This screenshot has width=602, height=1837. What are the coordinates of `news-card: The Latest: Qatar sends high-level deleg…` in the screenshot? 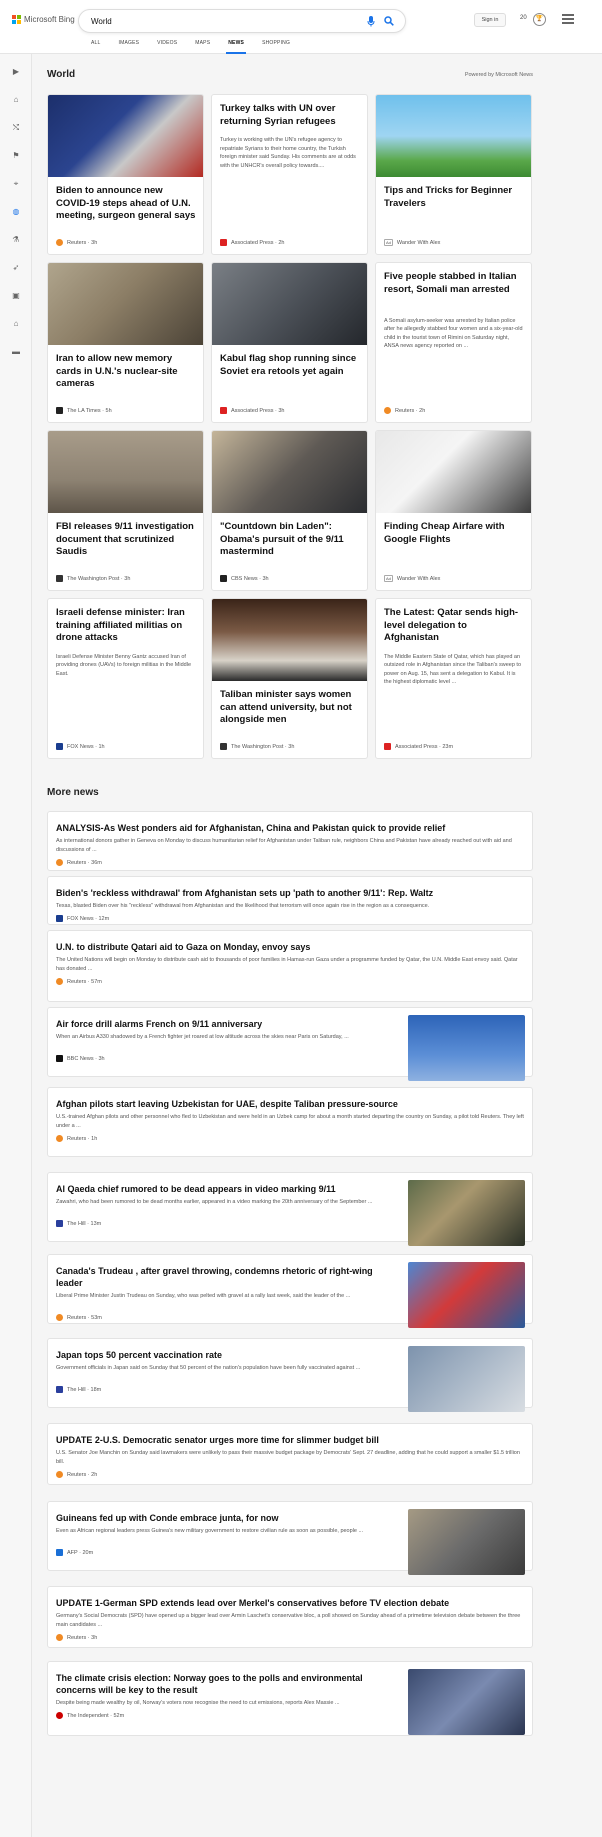 It's located at (453, 678).